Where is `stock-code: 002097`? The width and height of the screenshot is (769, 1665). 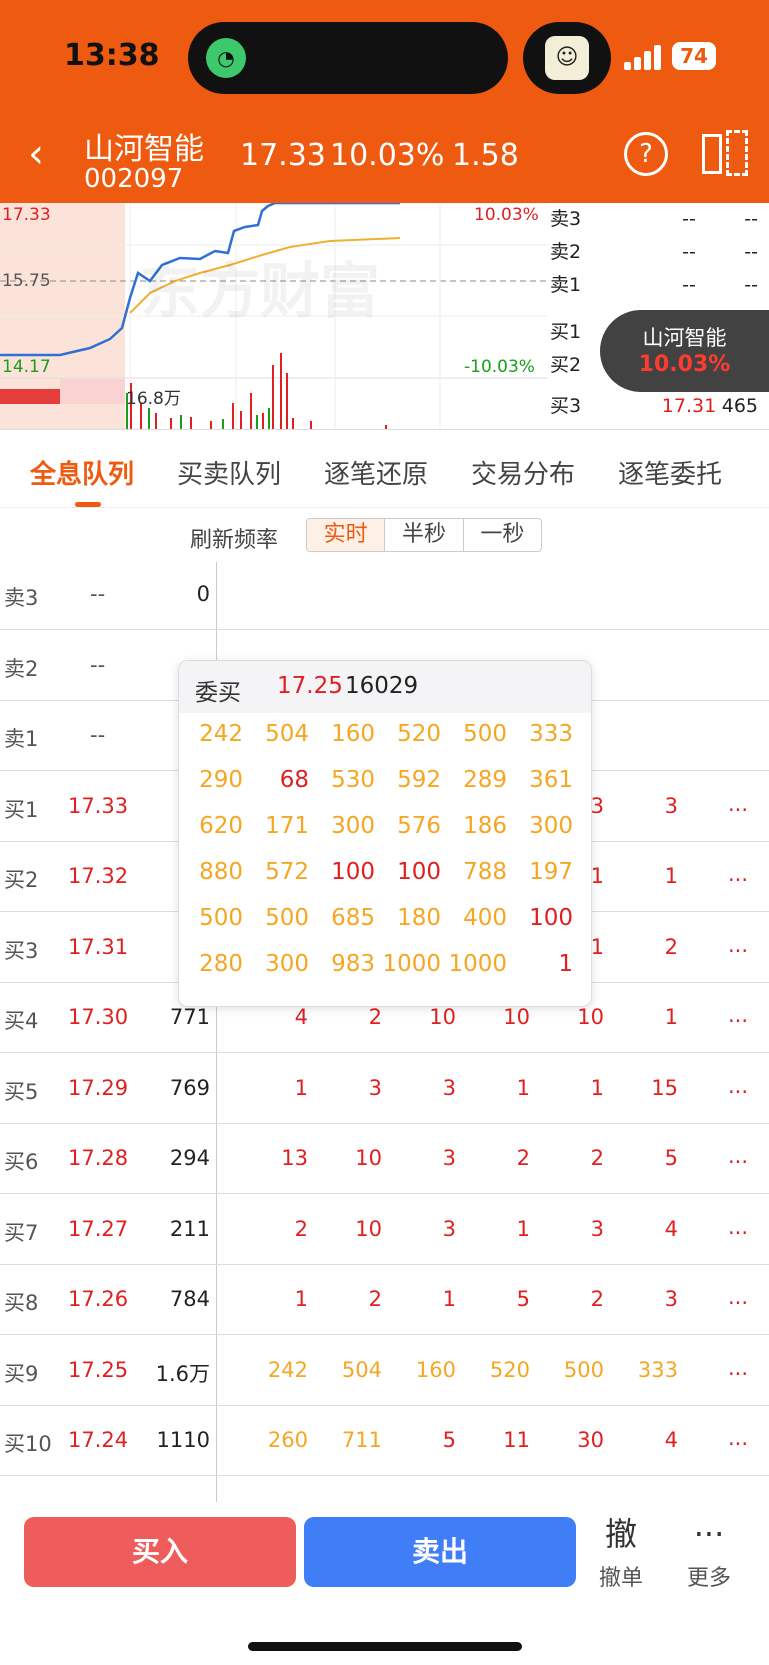
stock-code: 002097 is located at coordinates (134, 179).